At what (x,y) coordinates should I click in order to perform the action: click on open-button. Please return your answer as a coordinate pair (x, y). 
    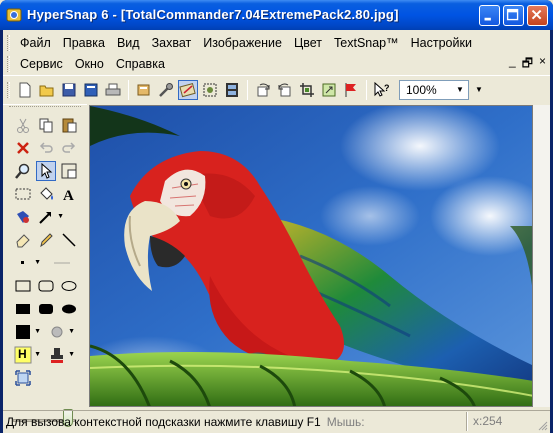
    Looking at the image, I should click on (47, 90).